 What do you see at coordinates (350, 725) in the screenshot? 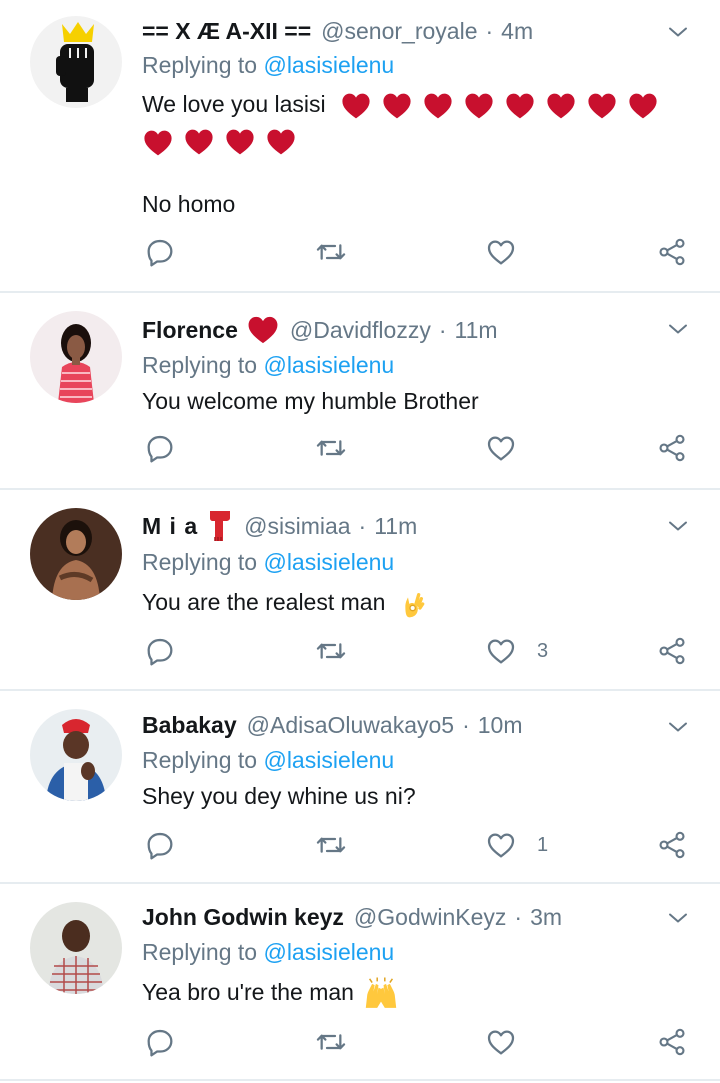
I see `user-handle: @AdisaOluwakayo5` at bounding box center [350, 725].